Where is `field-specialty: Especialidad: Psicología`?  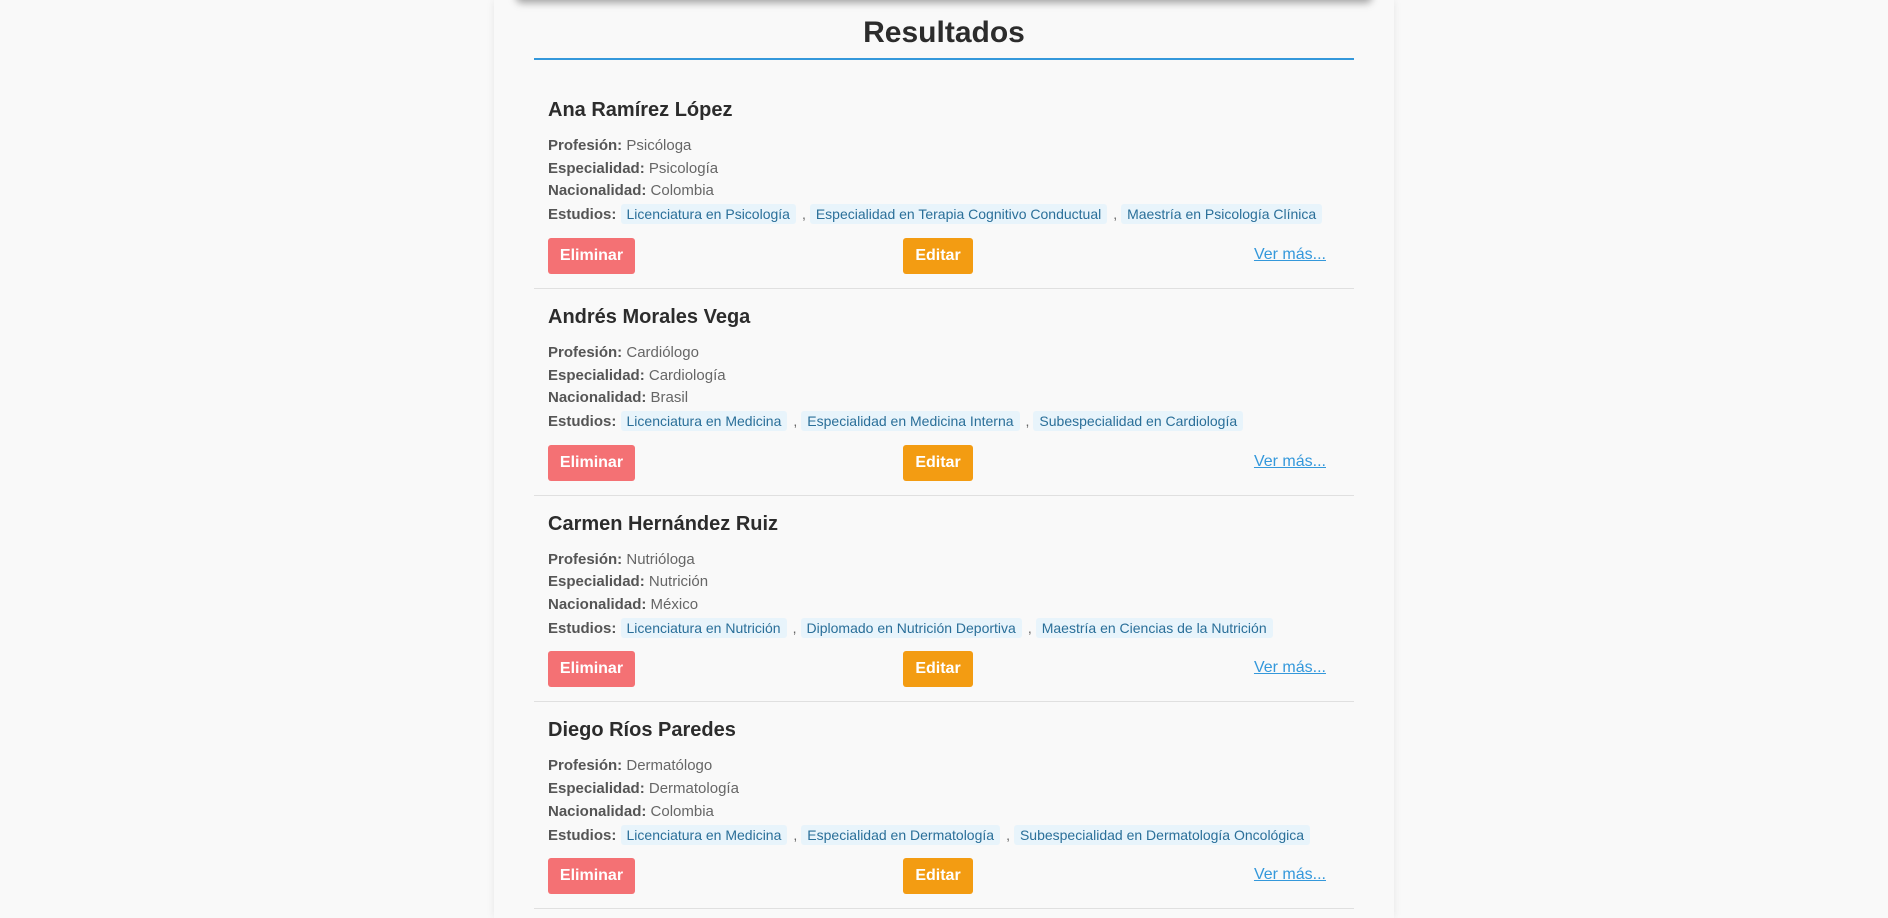
field-specialty: Especialidad: Psicología is located at coordinates (944, 169).